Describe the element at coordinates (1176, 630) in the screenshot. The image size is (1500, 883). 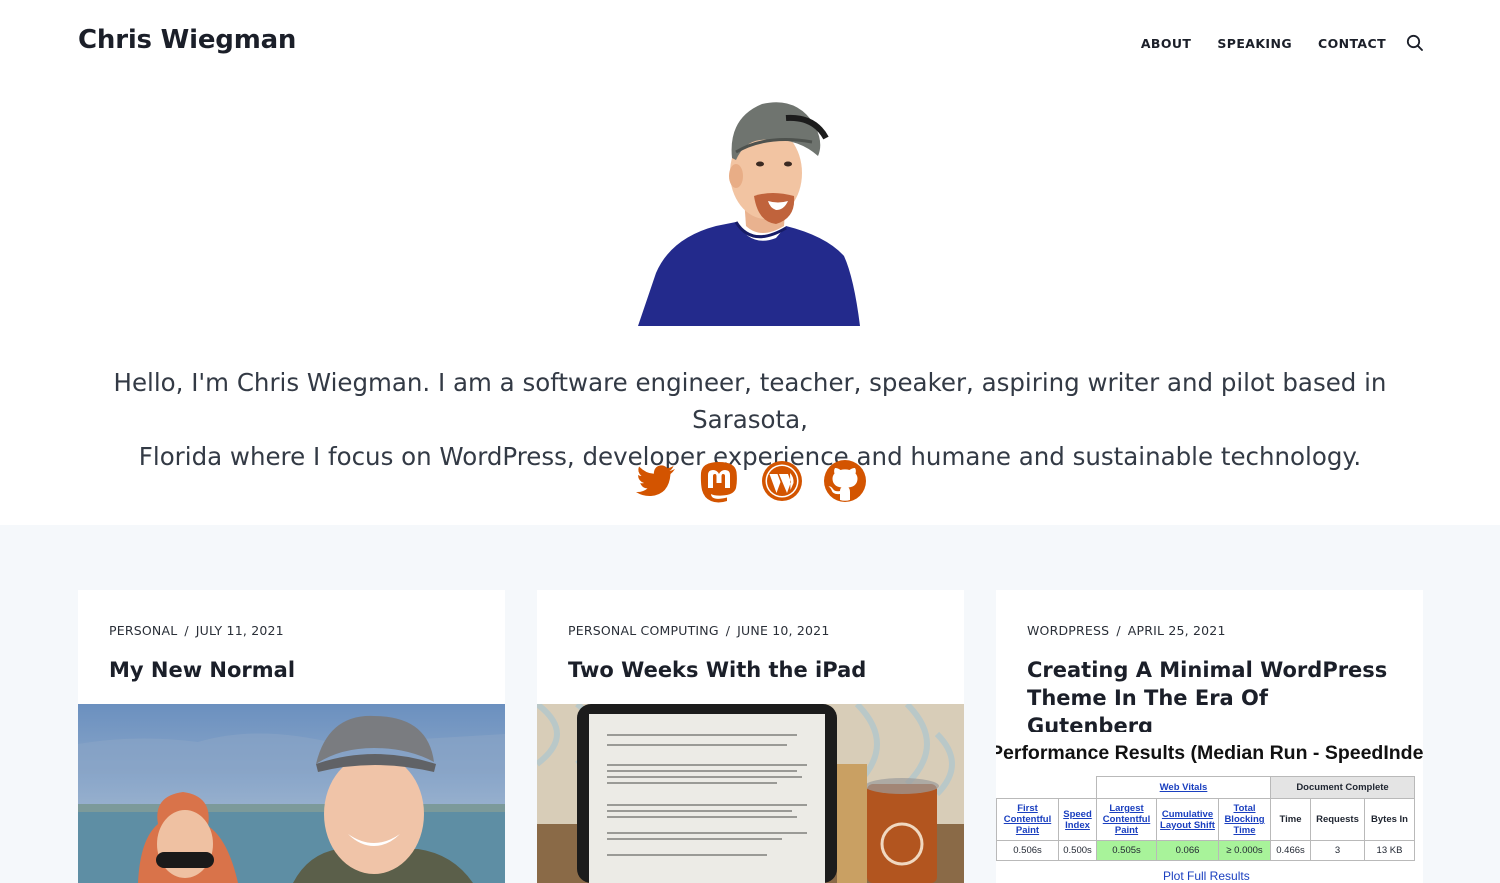
I see `post-date: APRIL 25, 2021` at that location.